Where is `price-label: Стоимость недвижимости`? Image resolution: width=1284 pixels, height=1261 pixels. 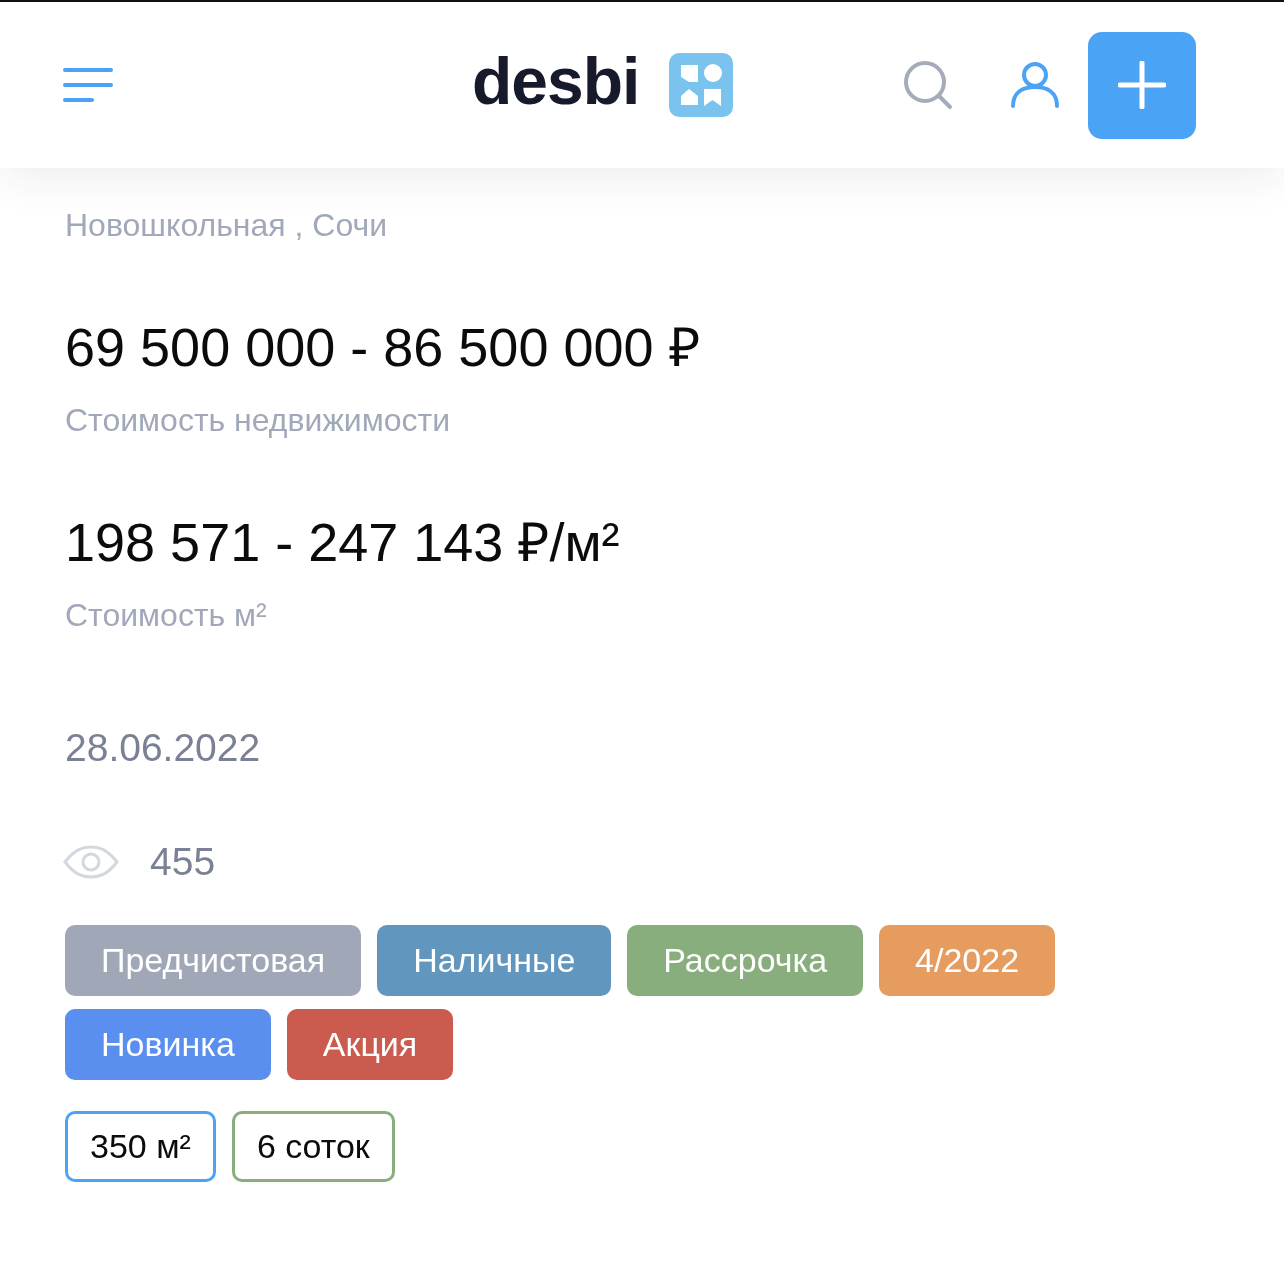
price-label: Стоимость недвижимости is located at coordinates (257, 420).